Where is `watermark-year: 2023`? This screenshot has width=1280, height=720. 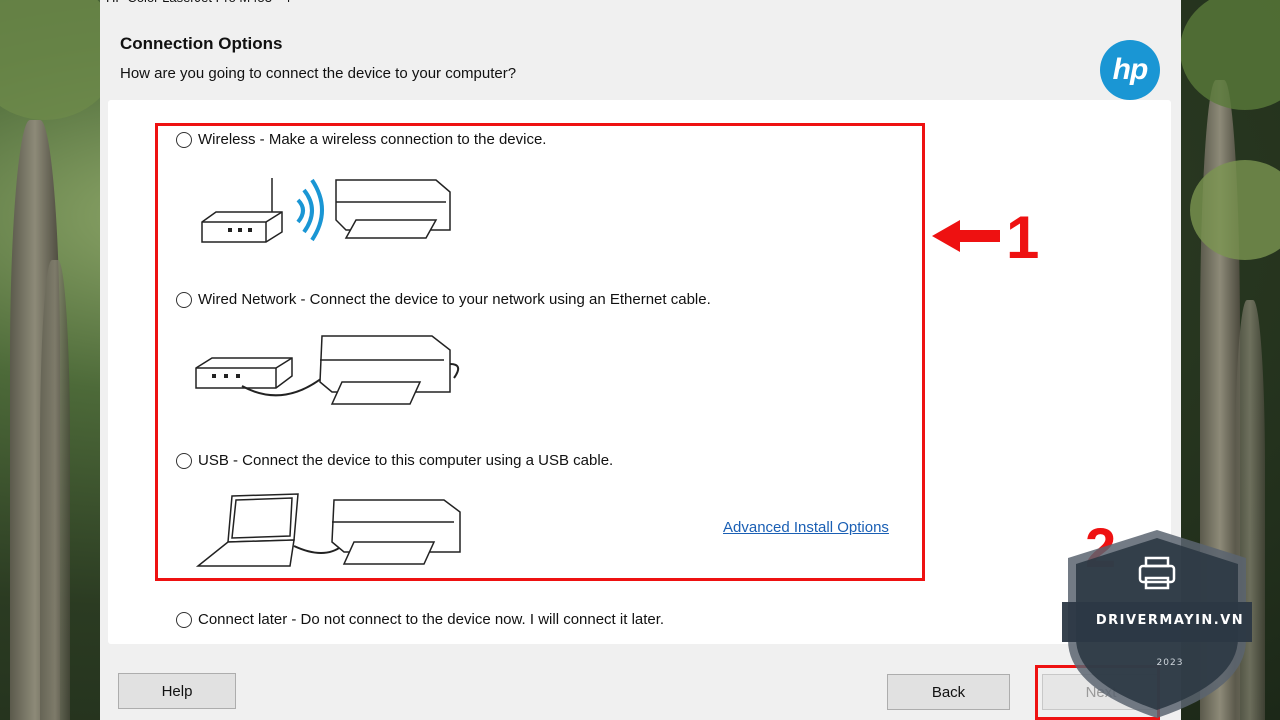
watermark-year: 2023 is located at coordinates (1170, 663).